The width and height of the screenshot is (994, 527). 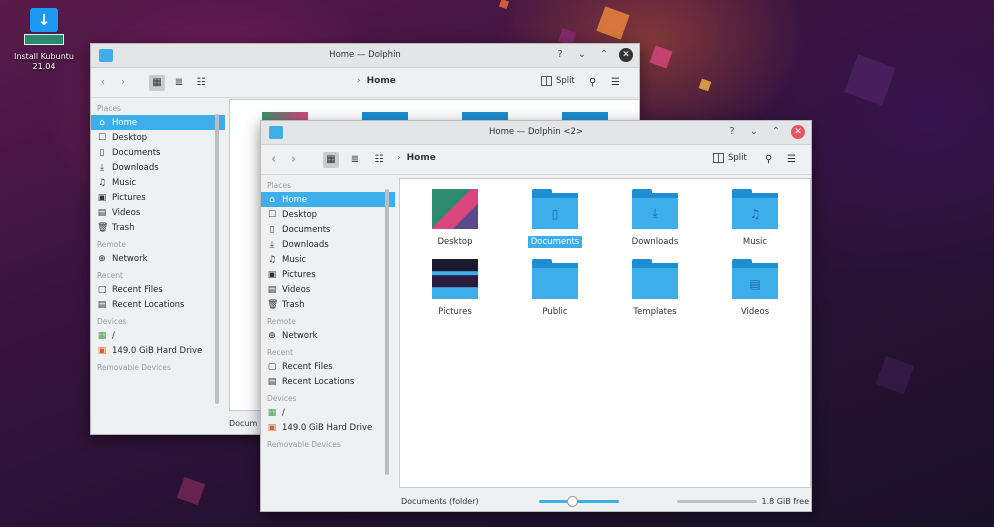 I want to click on title-bar: Home — Dolphin <2> ? ⌄ ⌃ ✕, so click(x=536, y=133).